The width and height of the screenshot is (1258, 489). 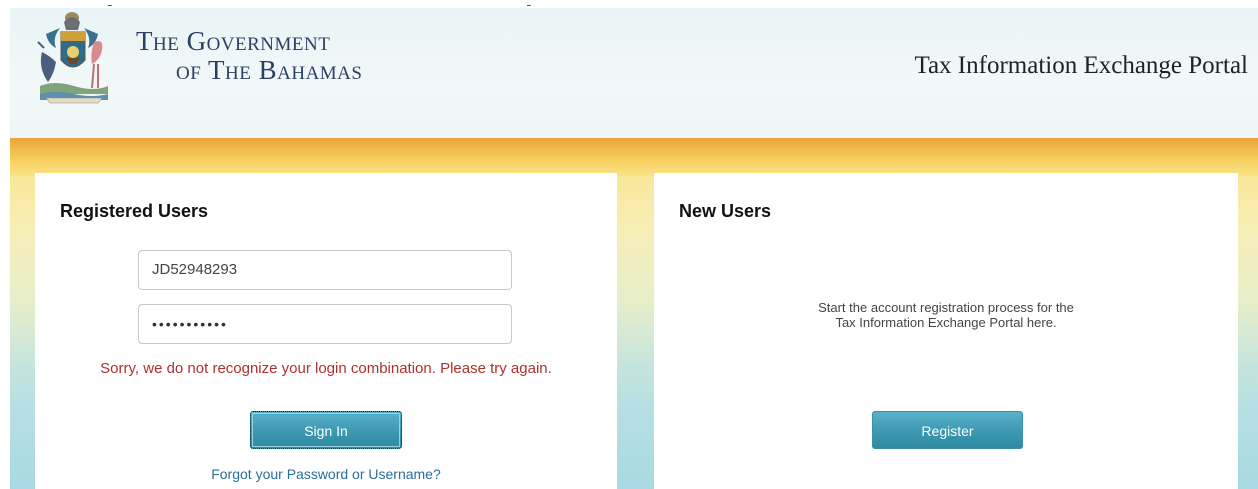 I want to click on gold-band, so click(x=634, y=157).